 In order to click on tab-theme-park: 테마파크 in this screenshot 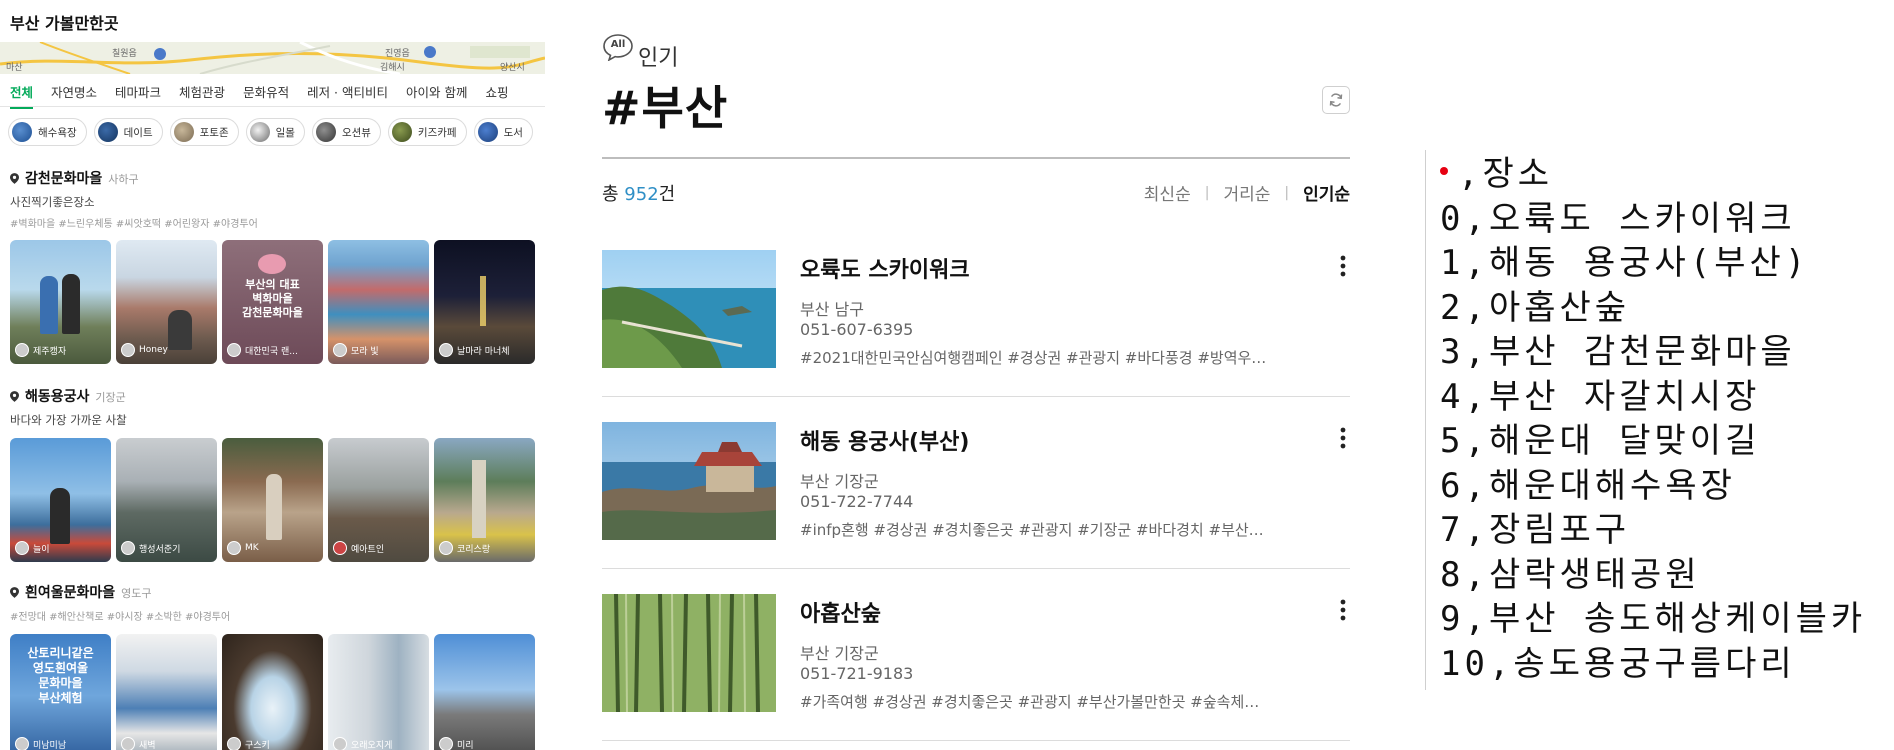, I will do `click(138, 95)`.